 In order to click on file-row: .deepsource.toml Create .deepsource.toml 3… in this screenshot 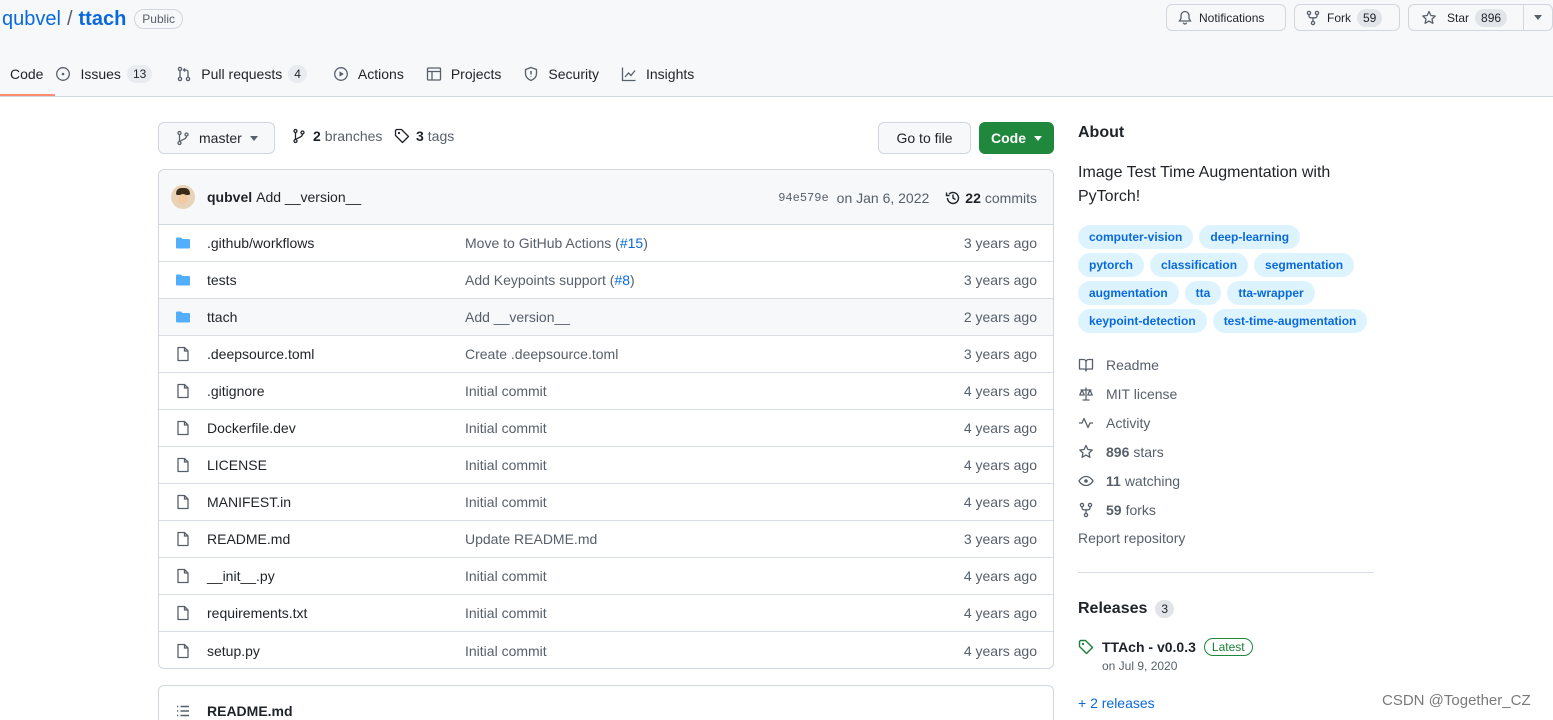, I will do `click(606, 354)`.